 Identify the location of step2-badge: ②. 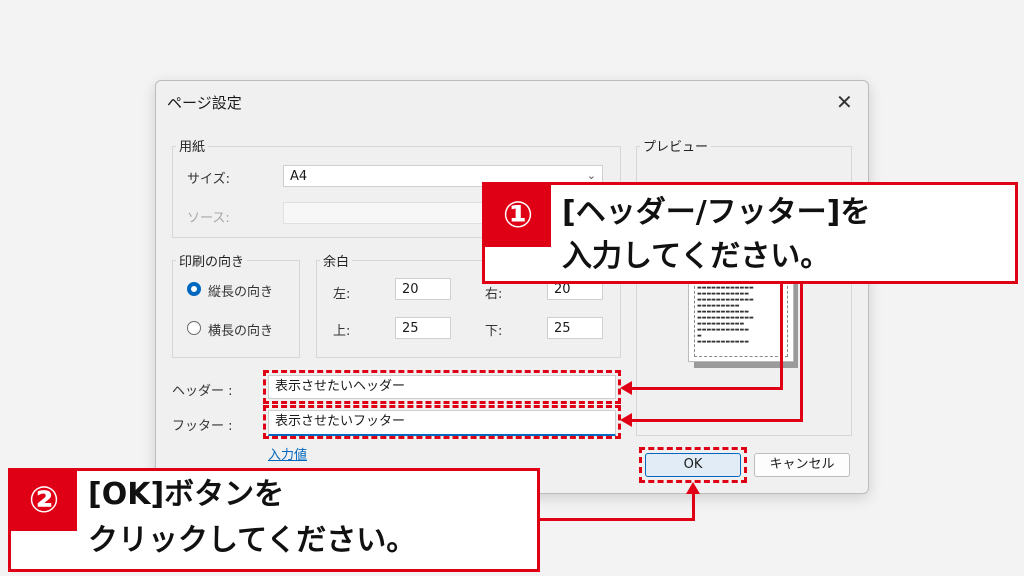
(44, 501).